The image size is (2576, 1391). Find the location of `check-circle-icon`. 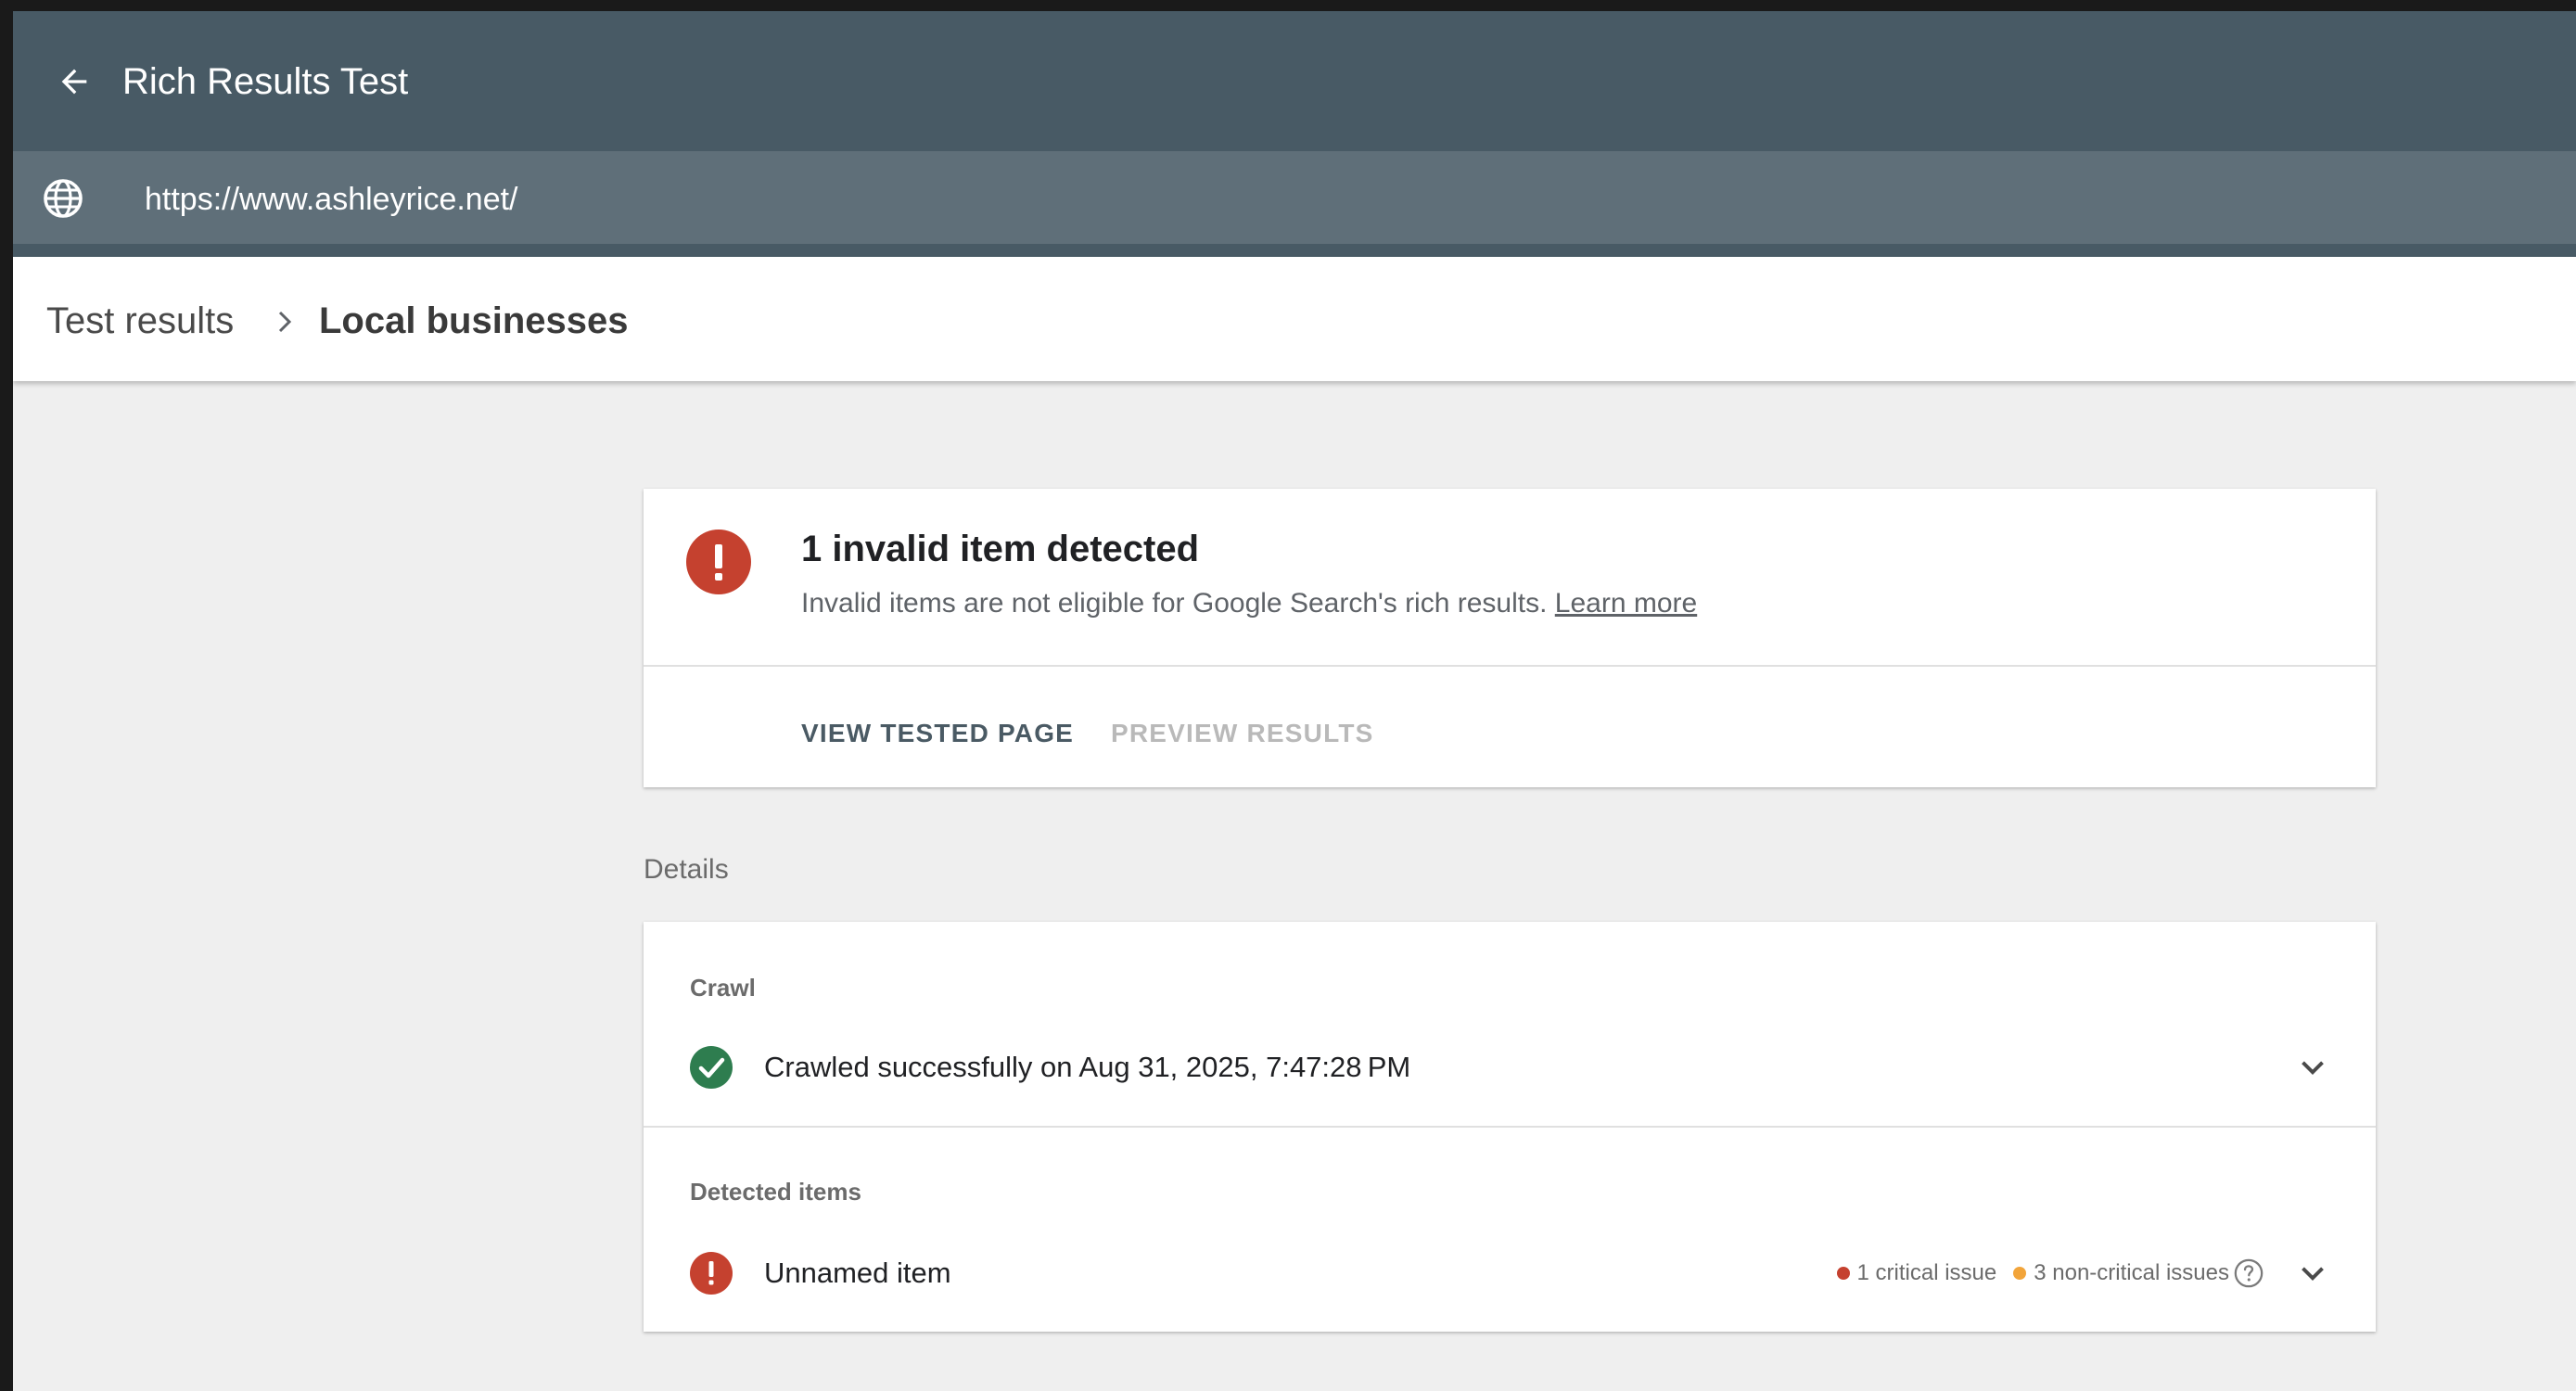

check-circle-icon is located at coordinates (712, 1067).